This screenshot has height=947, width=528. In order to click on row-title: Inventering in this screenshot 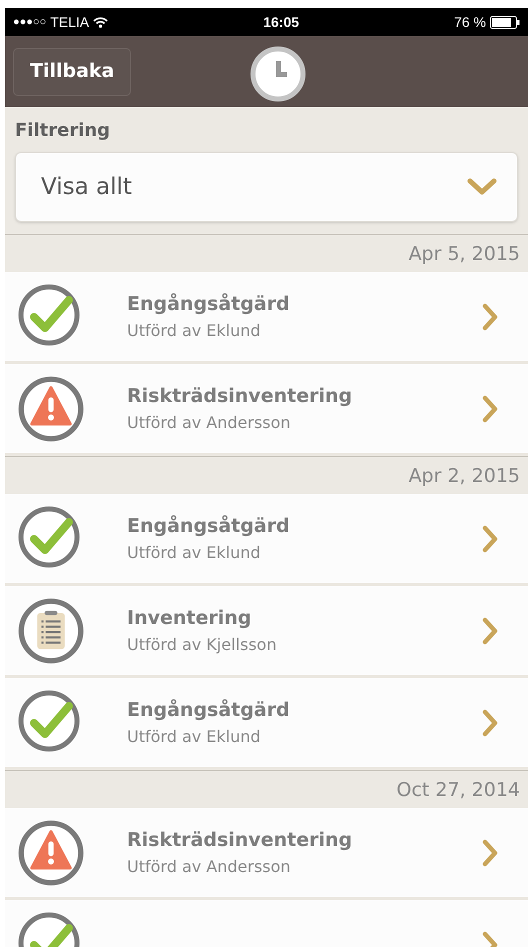, I will do `click(189, 619)`.